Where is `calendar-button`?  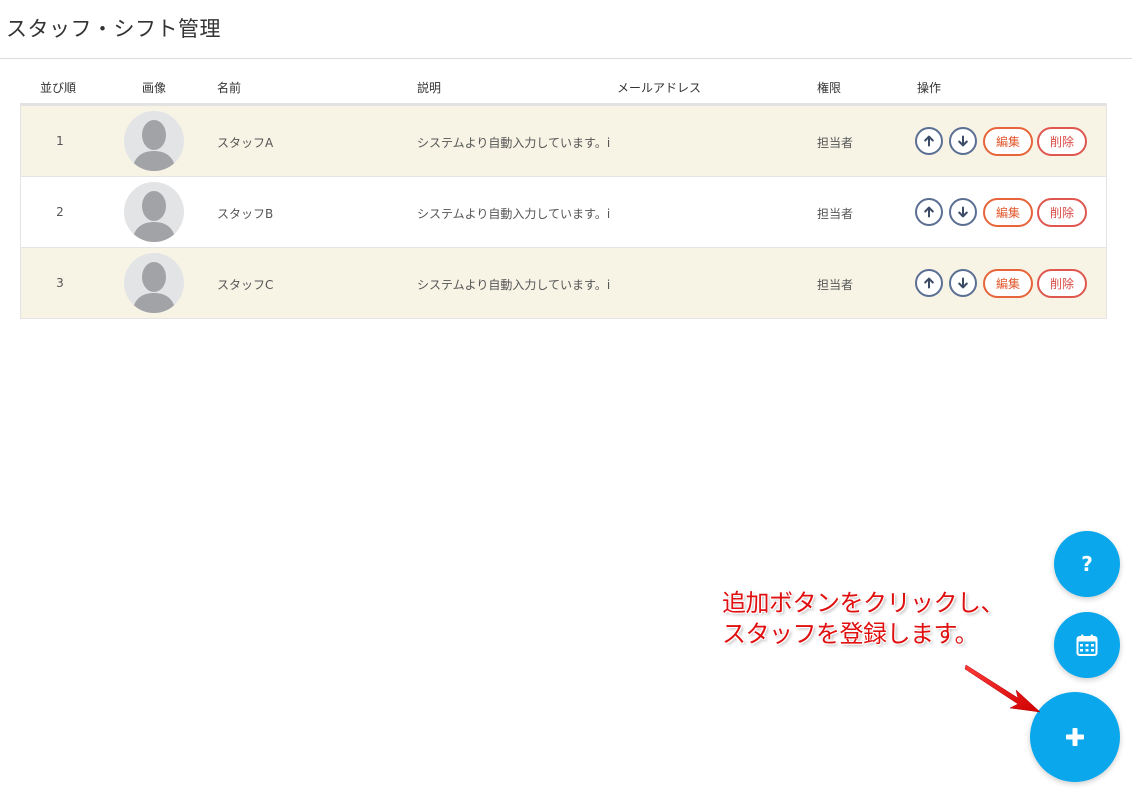
calendar-button is located at coordinates (1087, 645).